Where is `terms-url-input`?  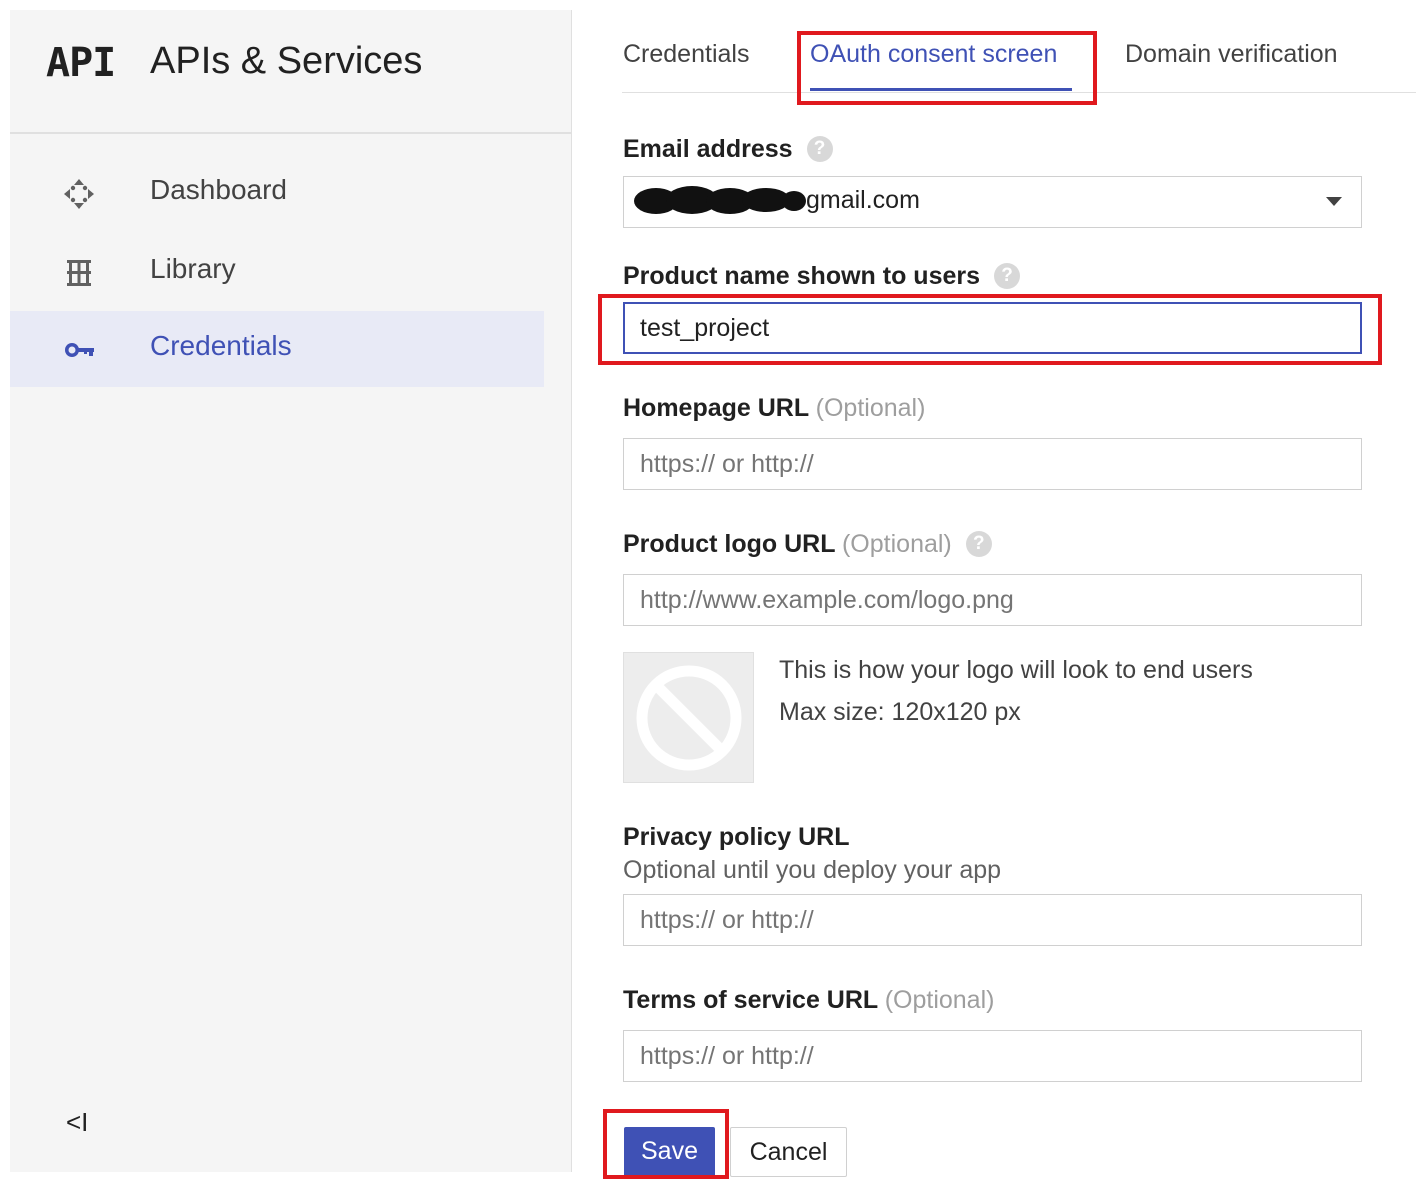 terms-url-input is located at coordinates (992, 1056).